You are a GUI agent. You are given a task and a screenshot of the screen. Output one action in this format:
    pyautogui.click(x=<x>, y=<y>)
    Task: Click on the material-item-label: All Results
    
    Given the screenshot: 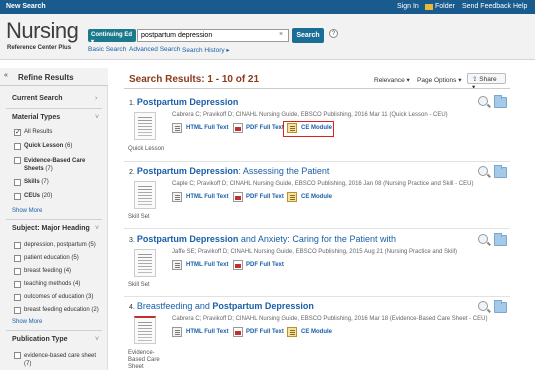 What is the action you would take?
    pyautogui.click(x=38, y=132)
    